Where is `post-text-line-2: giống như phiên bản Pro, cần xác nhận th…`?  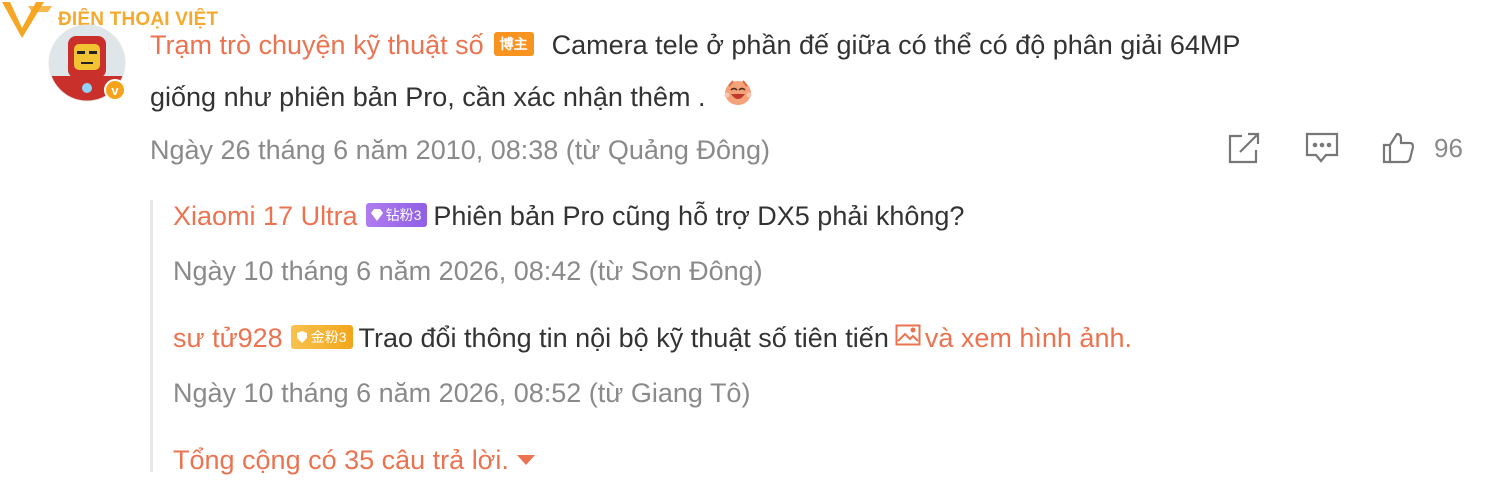 post-text-line-2: giống như phiên bản Pro, cần xác nhận th… is located at coordinates (428, 97).